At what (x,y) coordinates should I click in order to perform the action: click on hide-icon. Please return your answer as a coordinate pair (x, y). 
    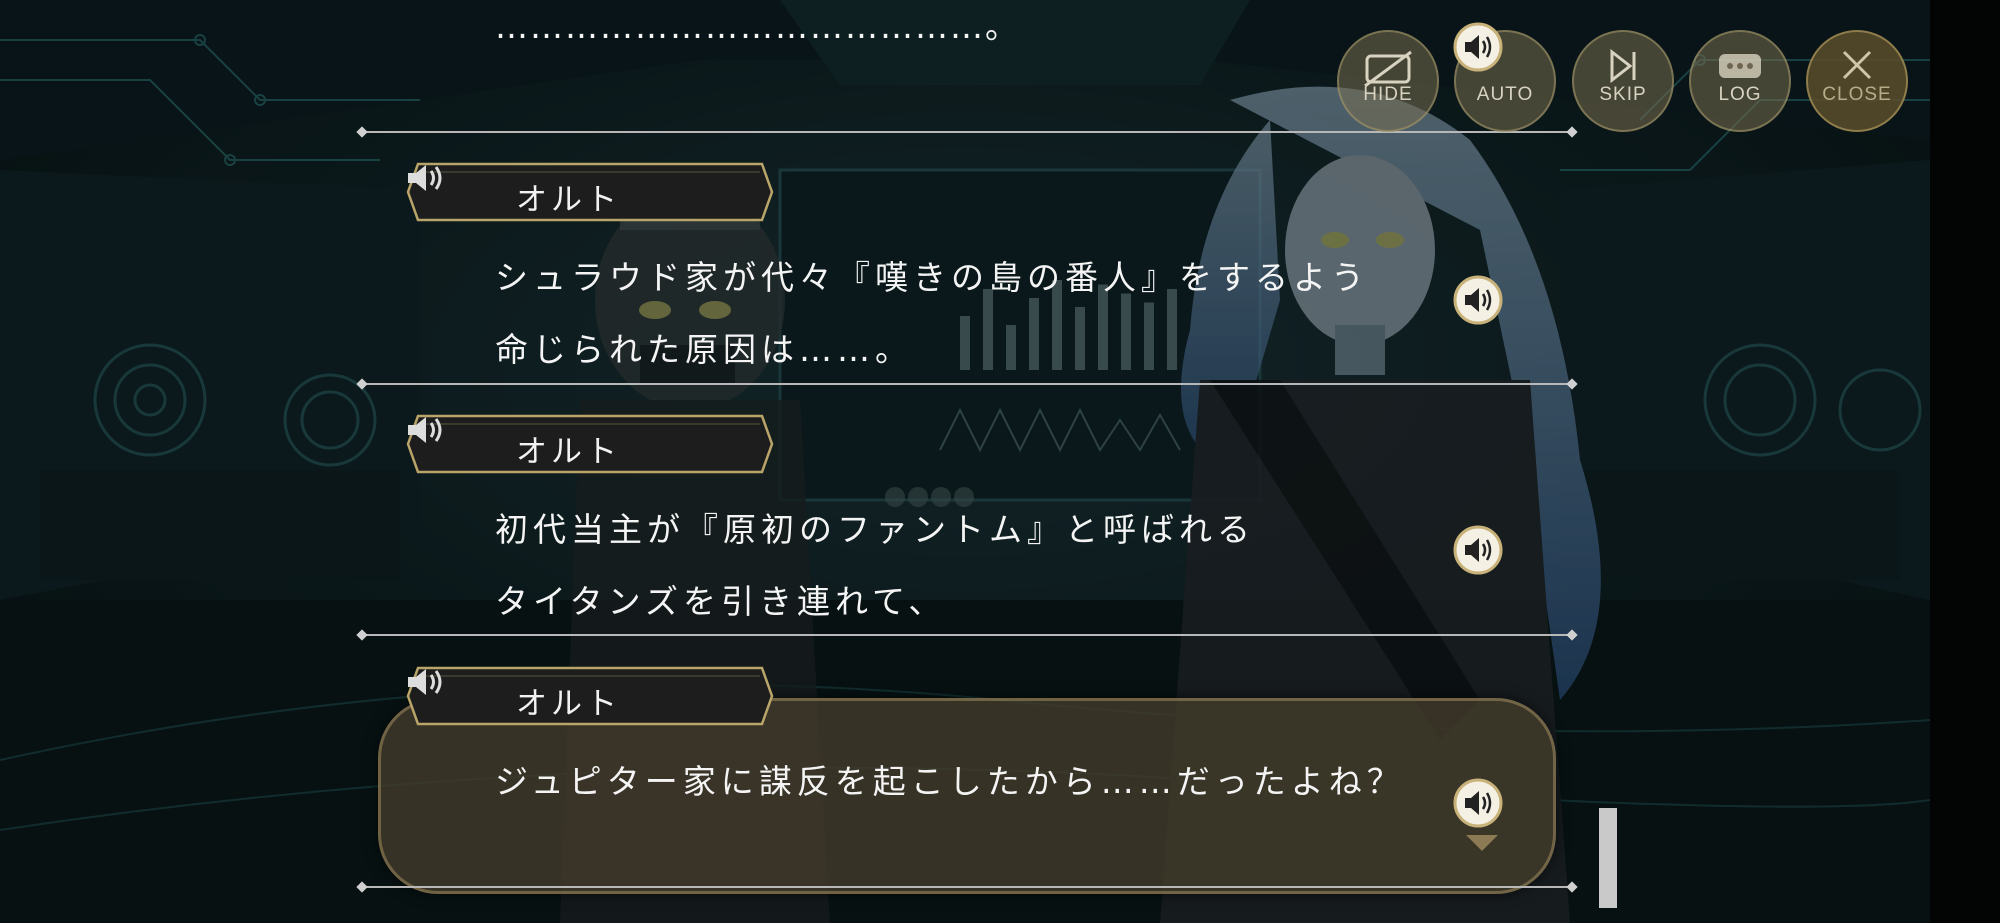
    Looking at the image, I should click on (1388, 69).